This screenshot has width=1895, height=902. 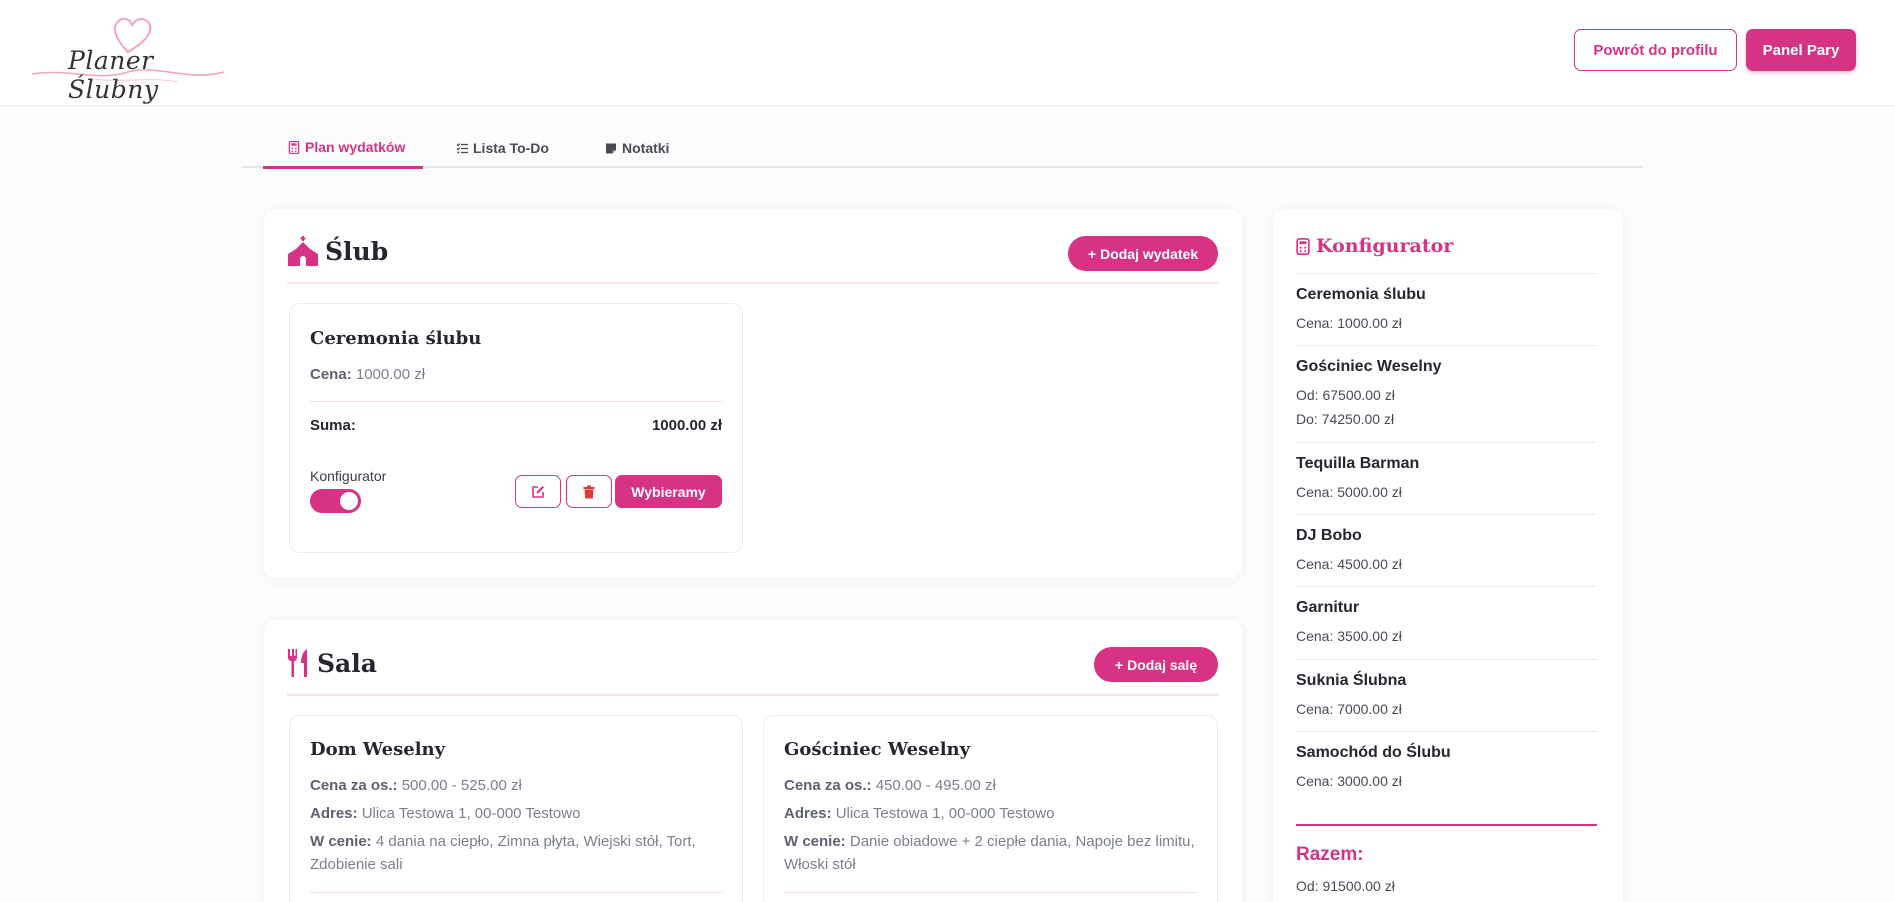 I want to click on config-item-value: Cena: 5000.00 zł, so click(x=1349, y=492).